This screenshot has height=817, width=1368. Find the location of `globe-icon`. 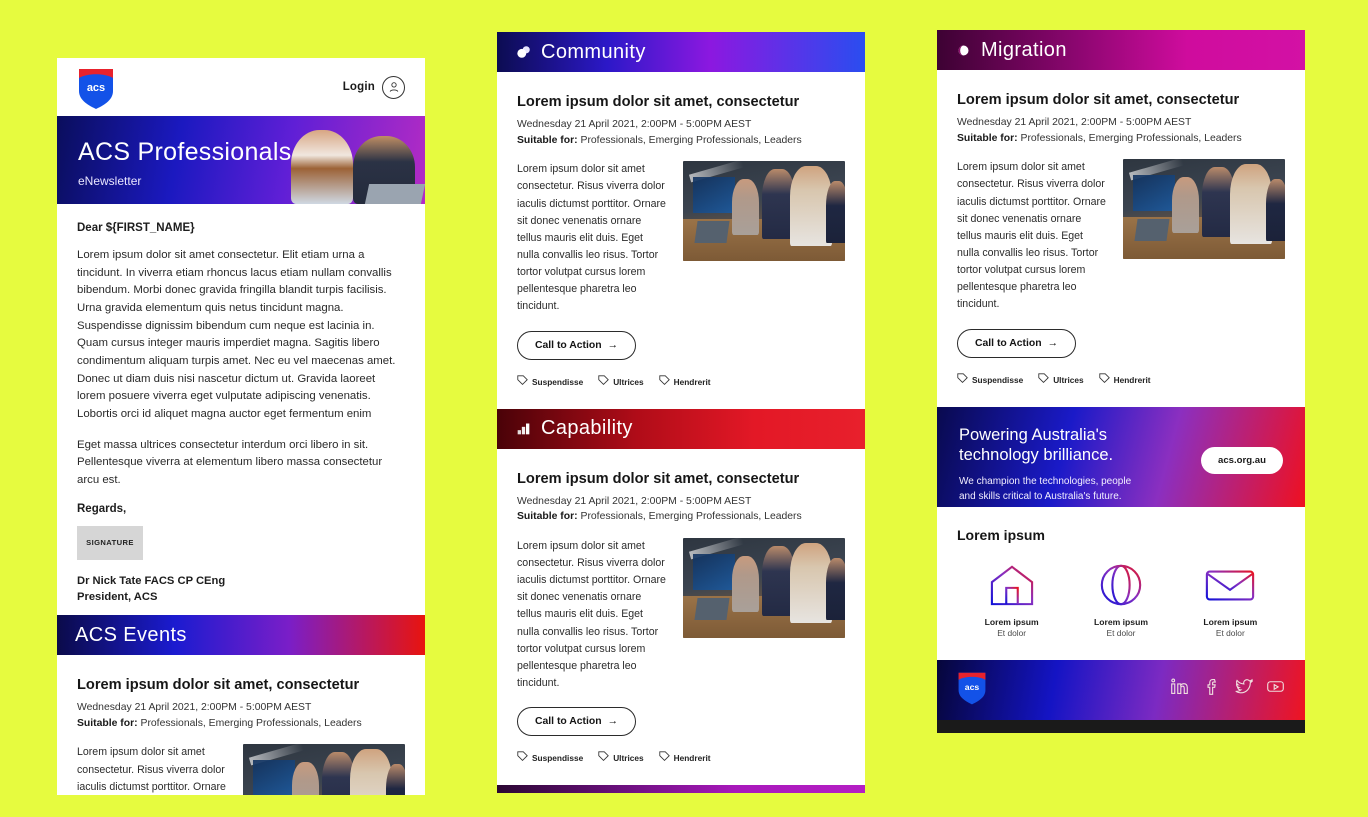

globe-icon is located at coordinates (1120, 585).